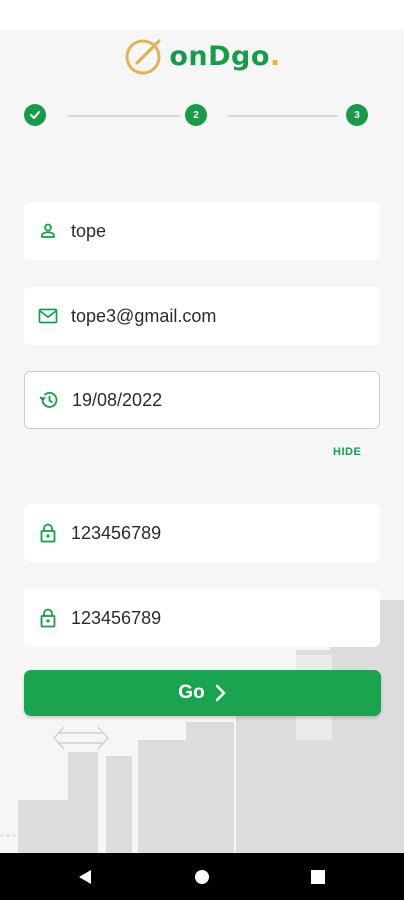 This screenshot has height=900, width=404. I want to click on username-field: tope, so click(202, 231).